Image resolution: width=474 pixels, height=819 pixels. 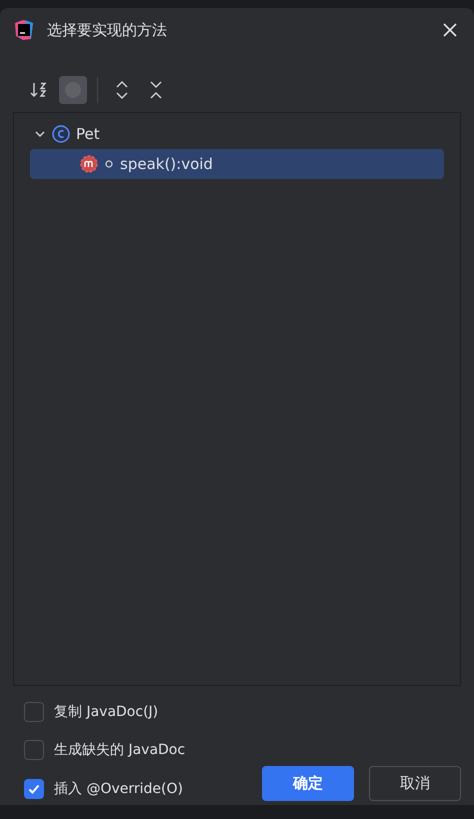 What do you see at coordinates (237, 164) in the screenshot?
I see `tree-row: speak():void` at bounding box center [237, 164].